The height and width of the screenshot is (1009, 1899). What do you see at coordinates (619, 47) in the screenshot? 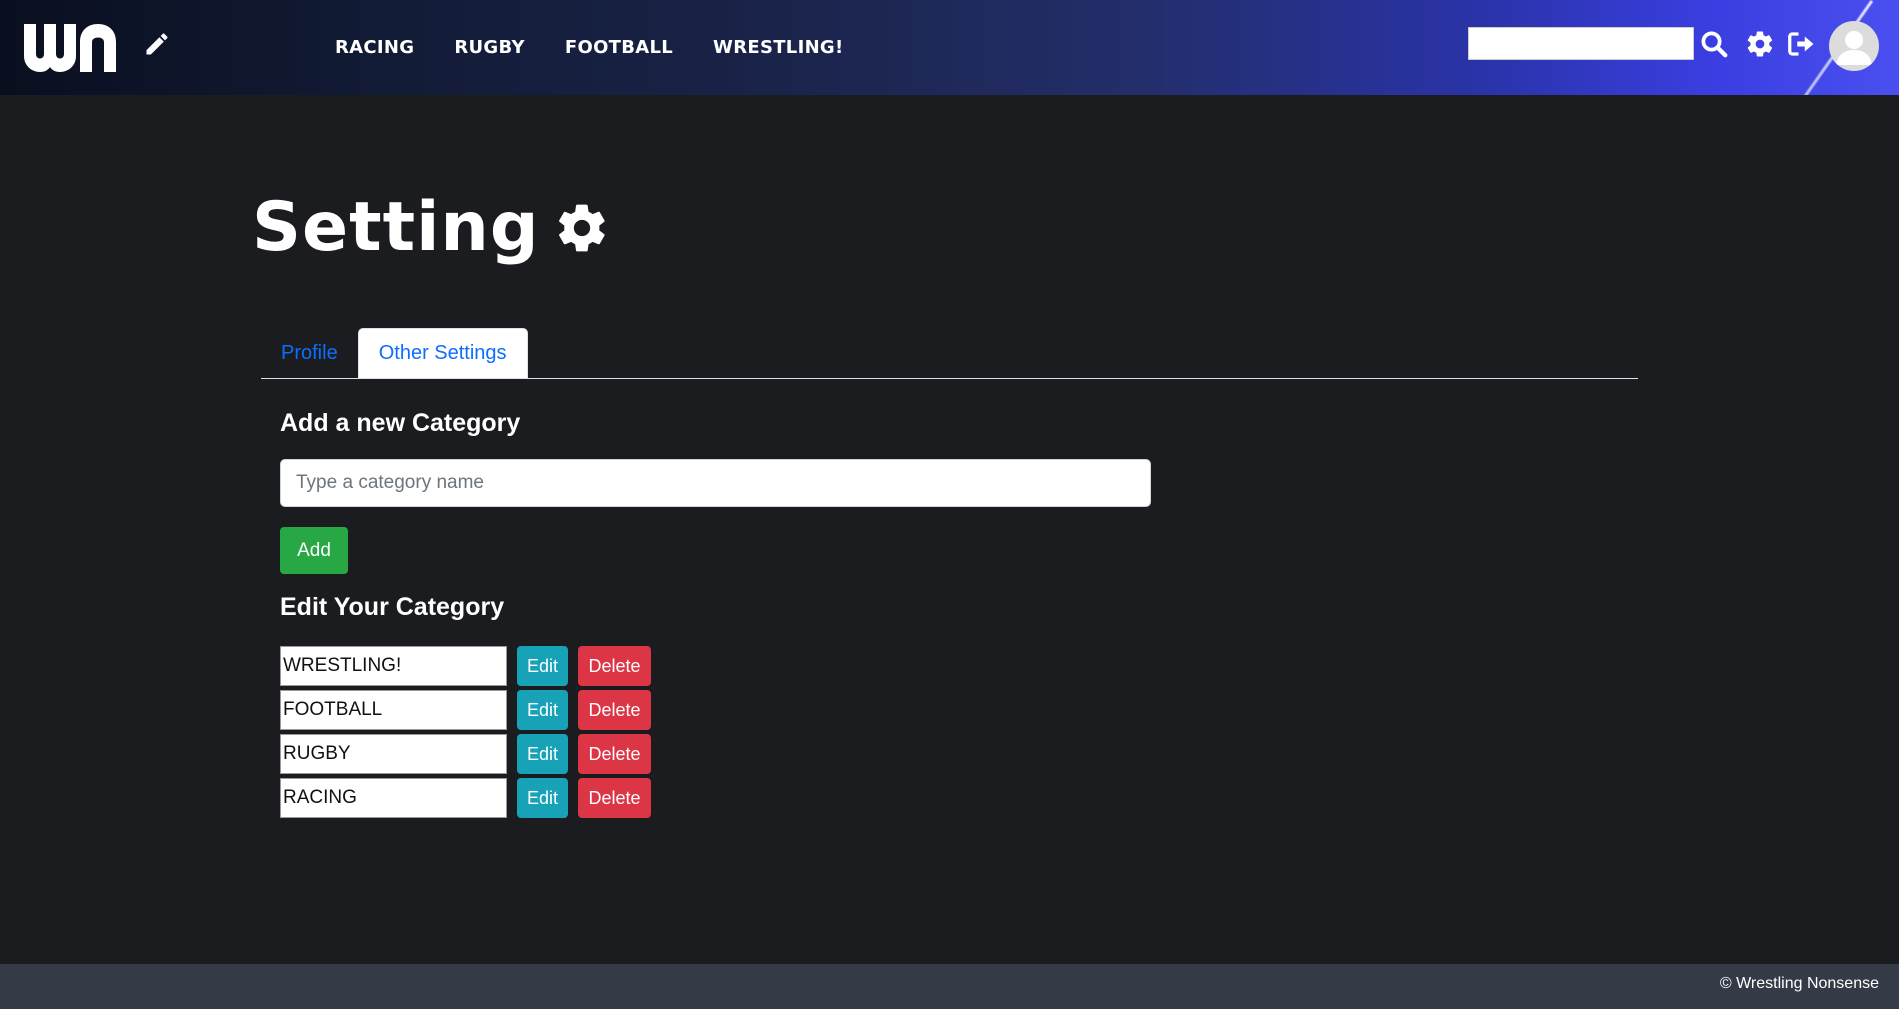
I see `nav-football: FOOTBALL` at bounding box center [619, 47].